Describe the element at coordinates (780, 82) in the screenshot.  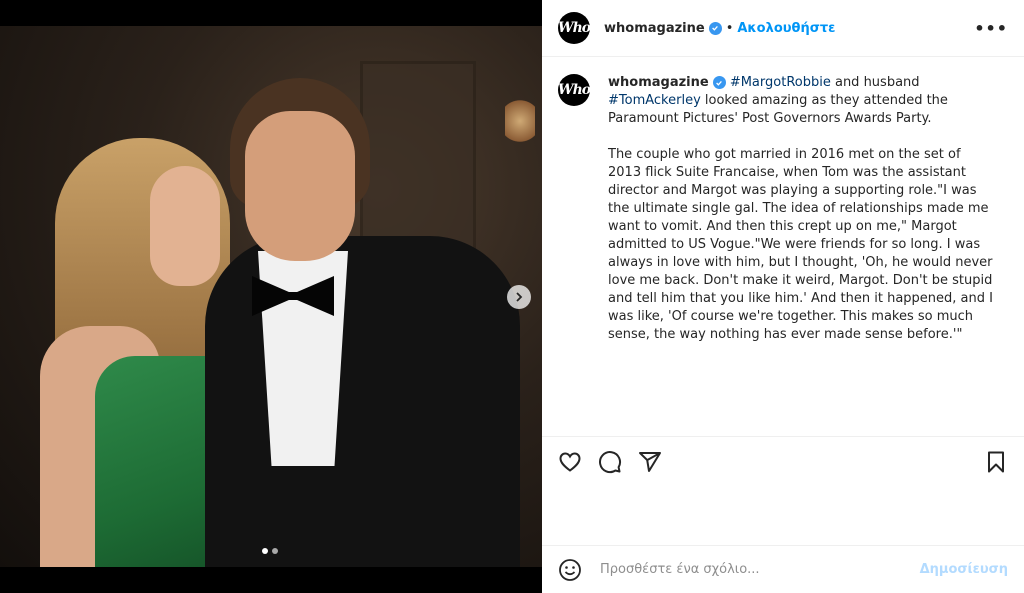
I see `hashtag-link: #MargotRobbie` at that location.